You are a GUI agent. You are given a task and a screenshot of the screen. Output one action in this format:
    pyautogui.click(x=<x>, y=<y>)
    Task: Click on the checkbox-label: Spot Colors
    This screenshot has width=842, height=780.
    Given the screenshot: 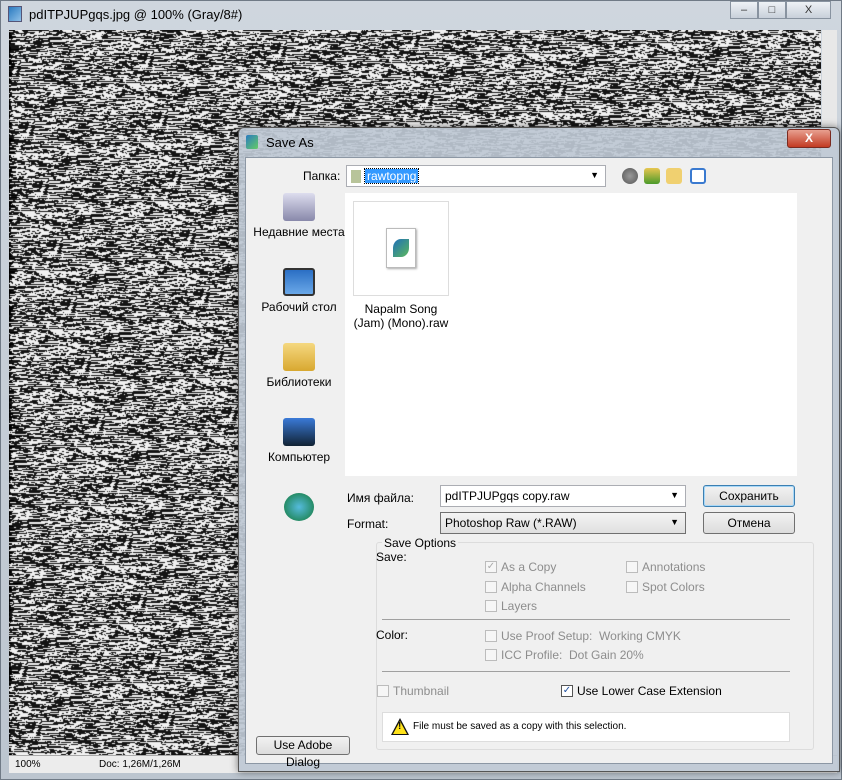 What is the action you would take?
    pyautogui.click(x=673, y=587)
    